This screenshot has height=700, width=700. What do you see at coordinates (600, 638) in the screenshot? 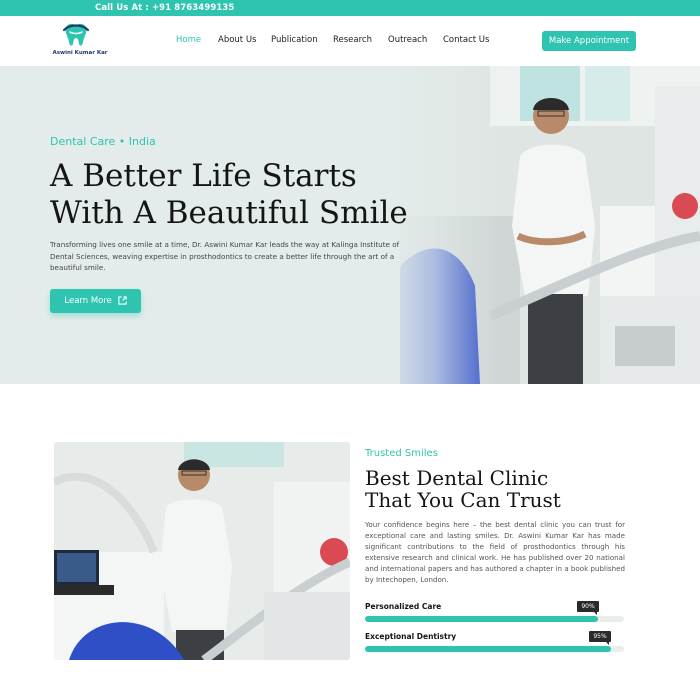
I see `skill-percent-badge: 95%` at bounding box center [600, 638].